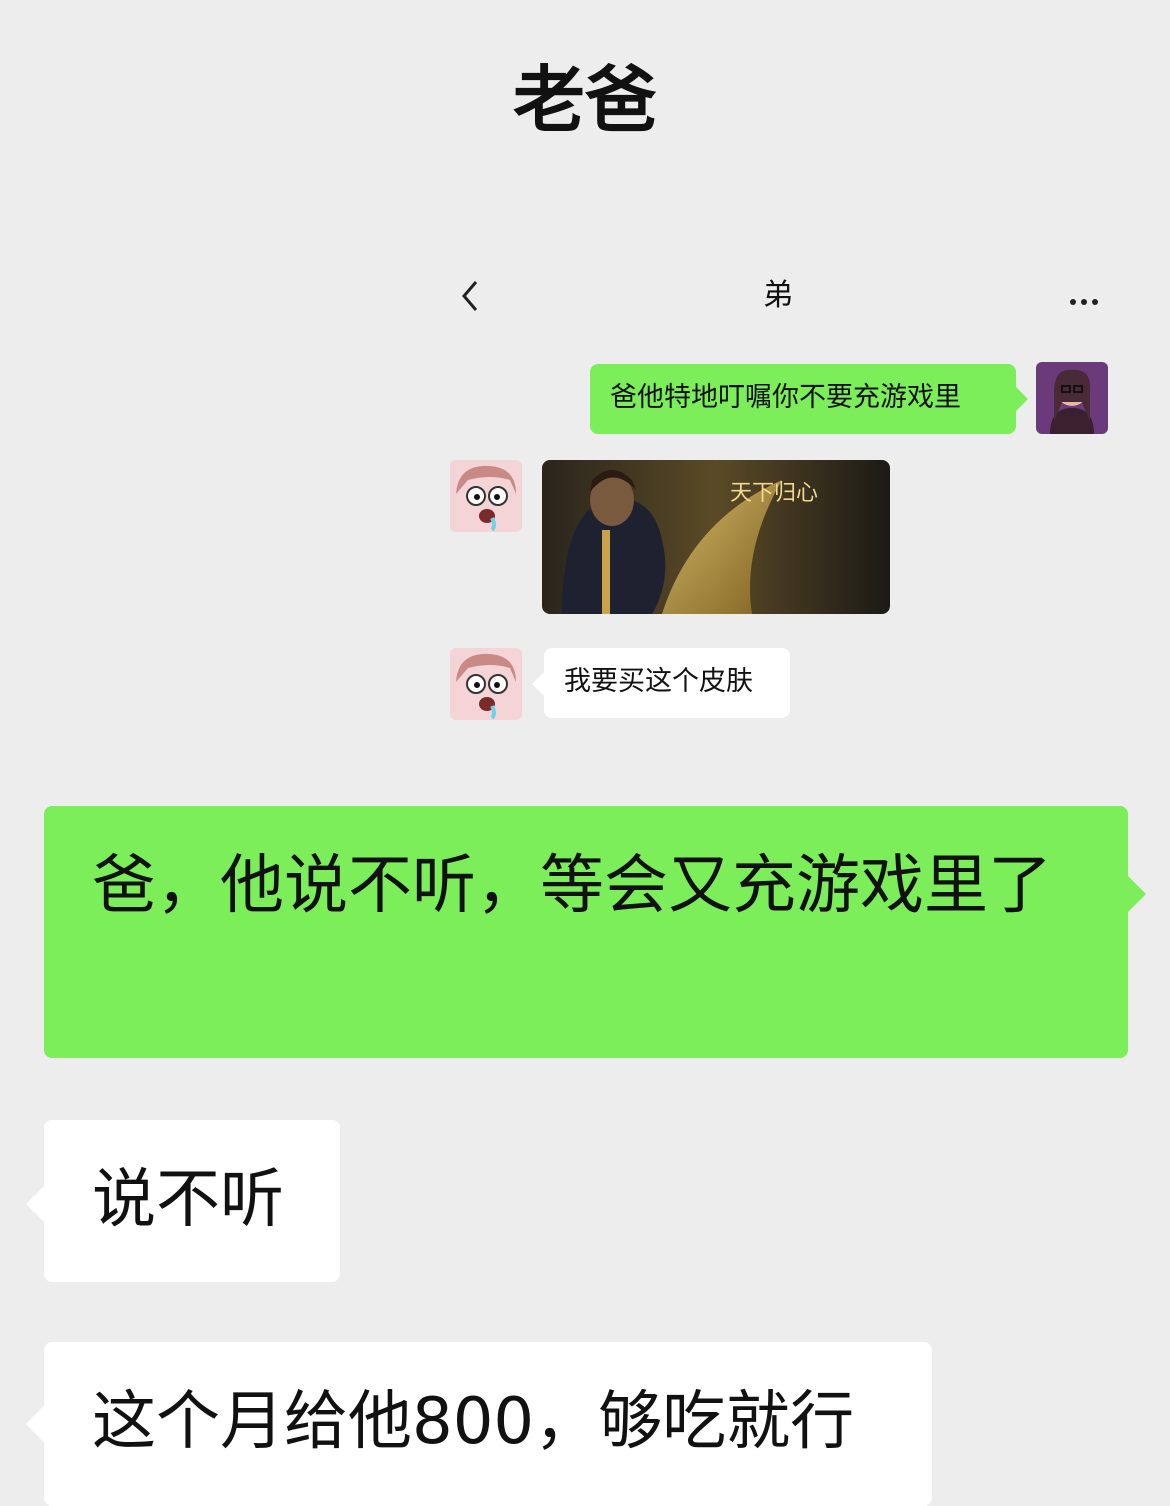 This screenshot has height=1506, width=1170. What do you see at coordinates (785, 397) in the screenshot?
I see `message-text: 爸他特地叮嘱你不要充游戏里` at bounding box center [785, 397].